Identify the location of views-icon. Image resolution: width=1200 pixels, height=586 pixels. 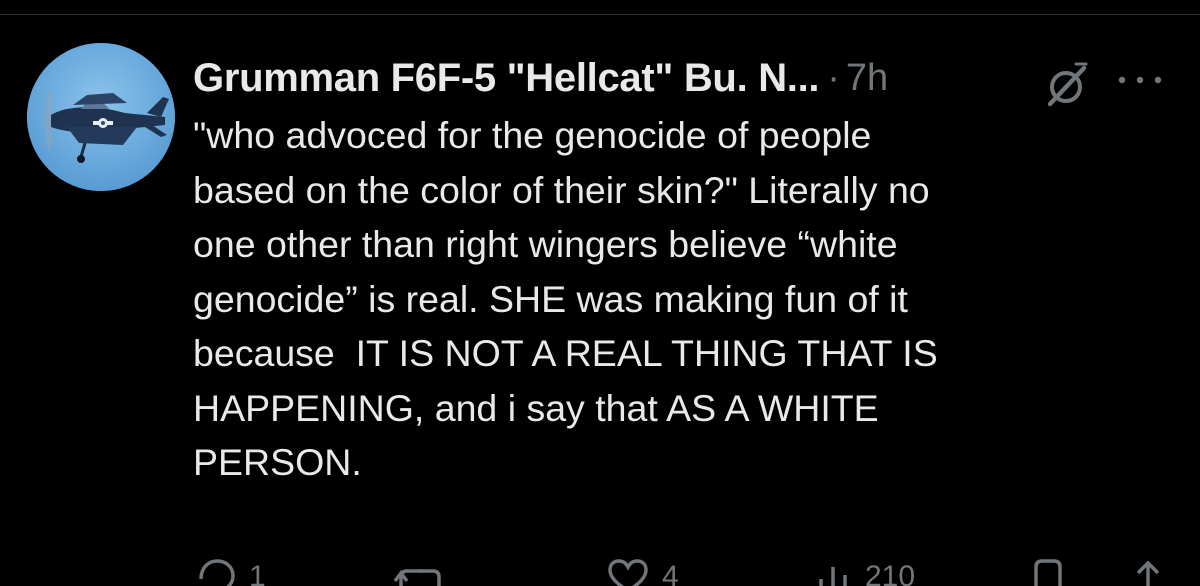
(833, 576).